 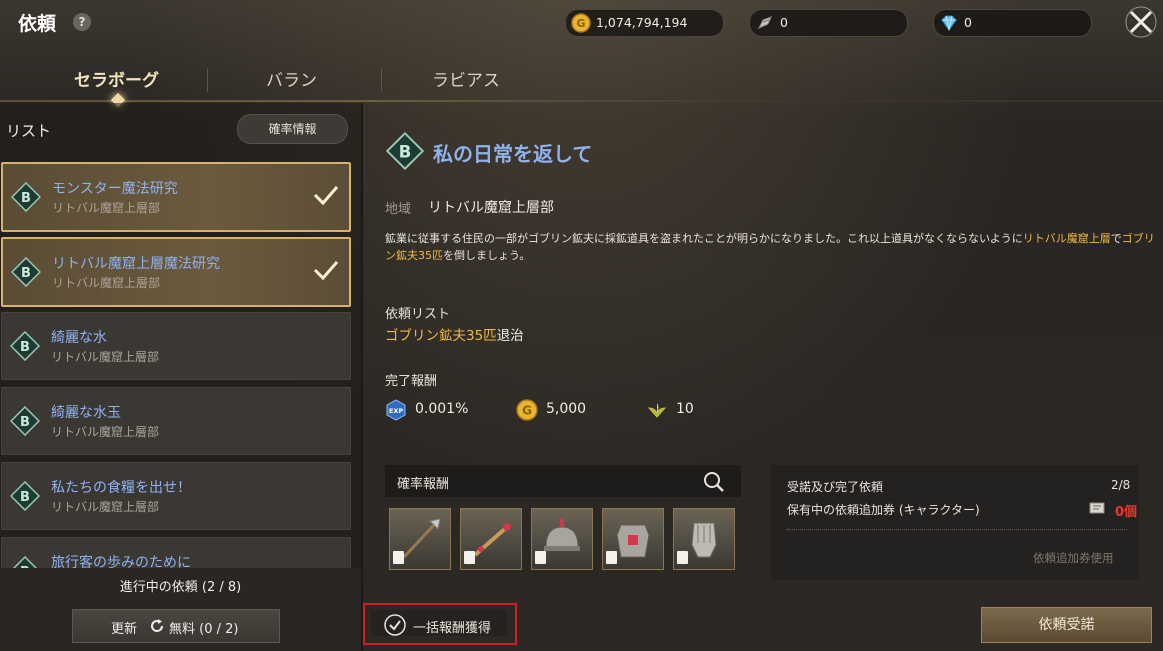 I want to click on gold-reward-value: 5,000, so click(x=566, y=409).